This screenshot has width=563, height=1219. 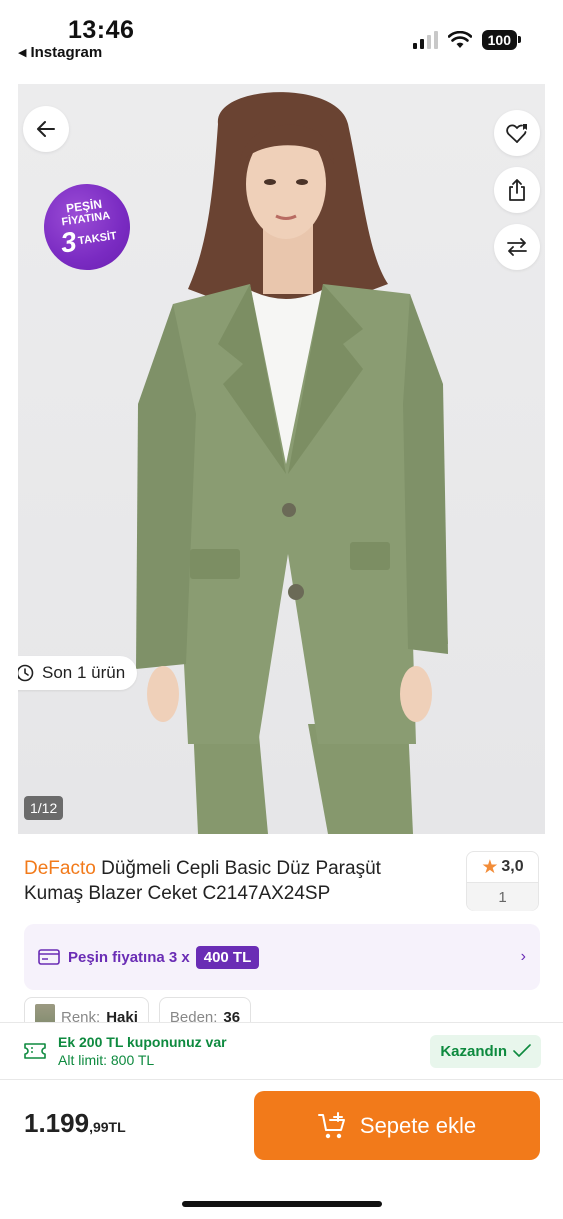 I want to click on star-icon: ★, so click(x=490, y=867).